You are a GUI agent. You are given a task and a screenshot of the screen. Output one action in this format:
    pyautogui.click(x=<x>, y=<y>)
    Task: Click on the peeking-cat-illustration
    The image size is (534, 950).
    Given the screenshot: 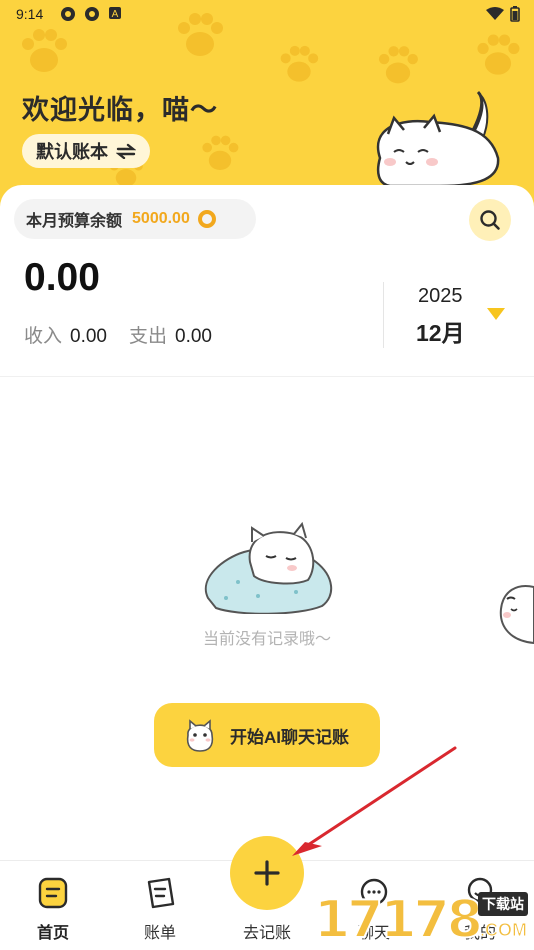 What is the action you would take?
    pyautogui.click(x=516, y=615)
    